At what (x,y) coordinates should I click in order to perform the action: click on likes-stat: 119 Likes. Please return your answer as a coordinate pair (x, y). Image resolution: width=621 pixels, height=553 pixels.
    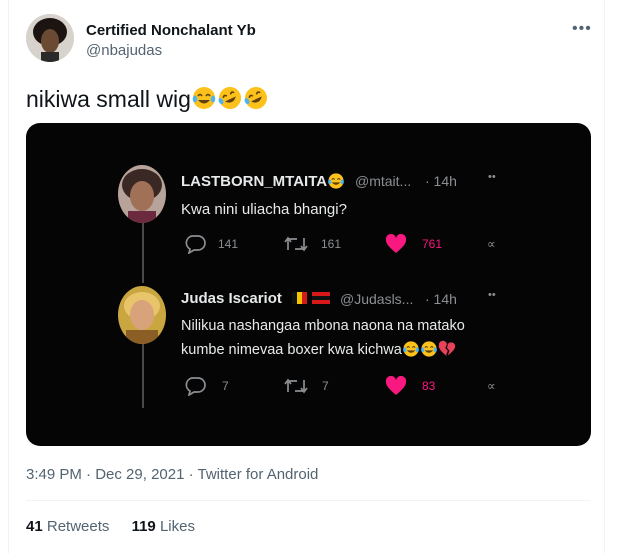
    Looking at the image, I should click on (163, 526).